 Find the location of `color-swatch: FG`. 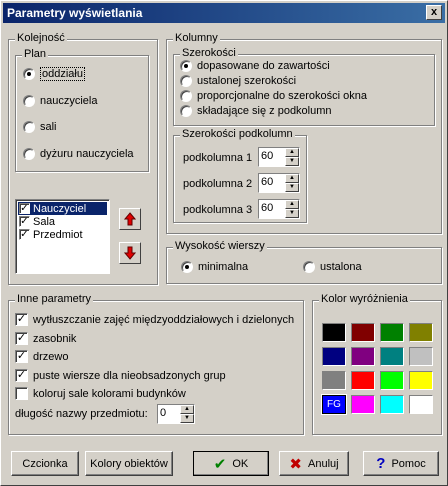

color-swatch: FG is located at coordinates (334, 404).